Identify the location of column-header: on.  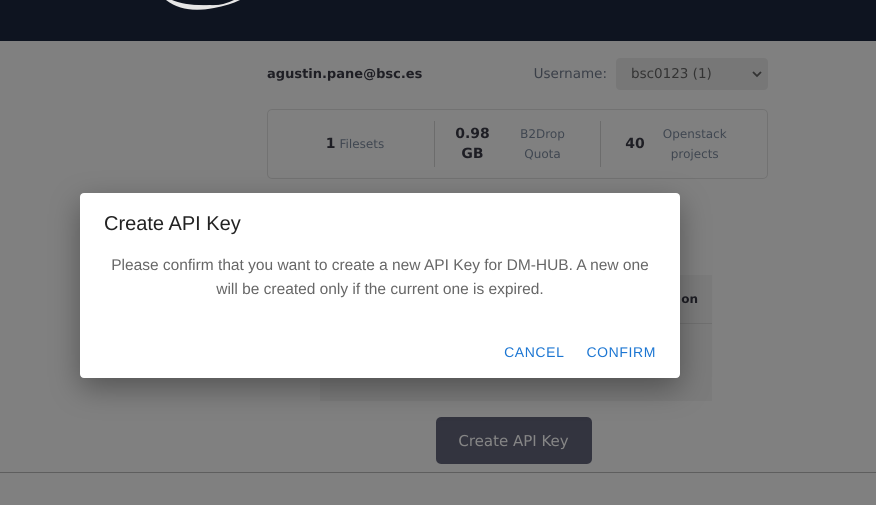
(689, 299).